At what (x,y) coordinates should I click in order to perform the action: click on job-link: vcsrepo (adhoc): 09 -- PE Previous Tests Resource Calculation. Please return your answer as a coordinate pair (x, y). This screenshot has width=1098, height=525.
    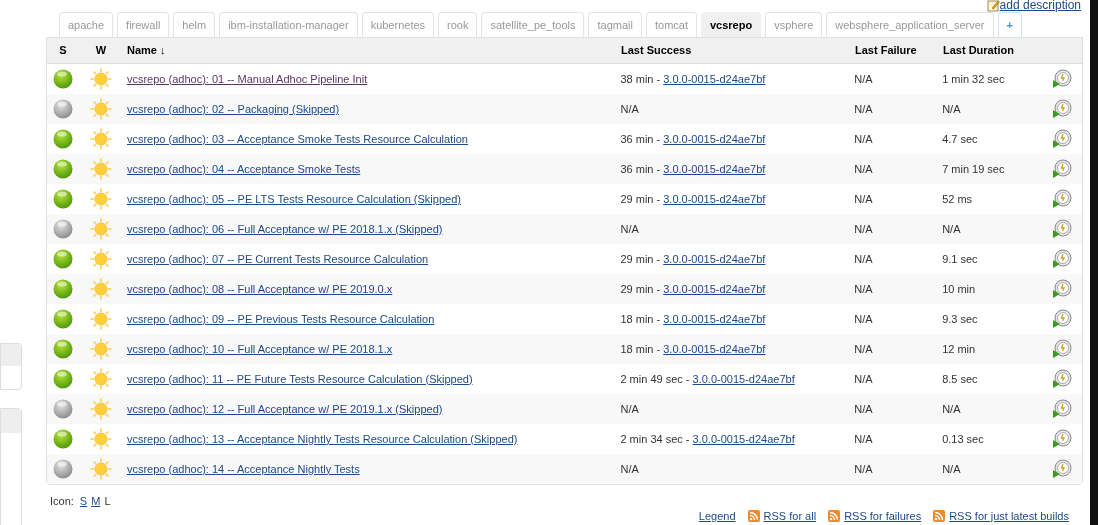
    Looking at the image, I should click on (280, 318).